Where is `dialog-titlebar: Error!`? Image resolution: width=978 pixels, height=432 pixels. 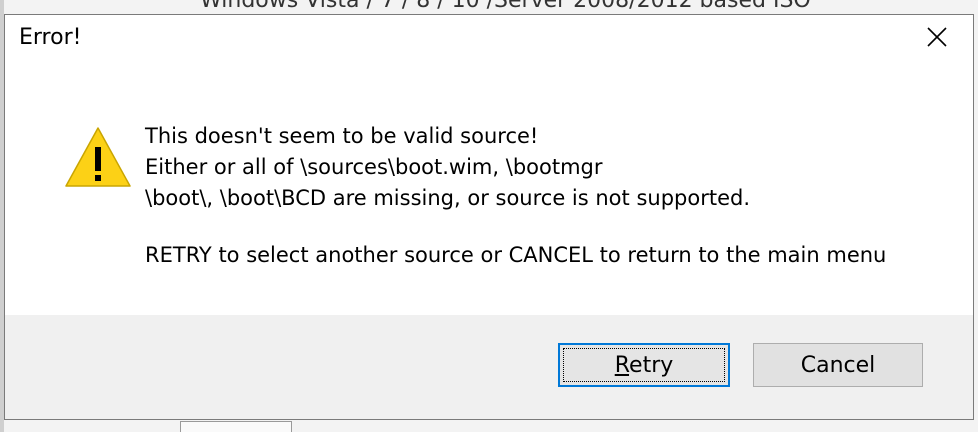 dialog-titlebar: Error! is located at coordinates (489, 39).